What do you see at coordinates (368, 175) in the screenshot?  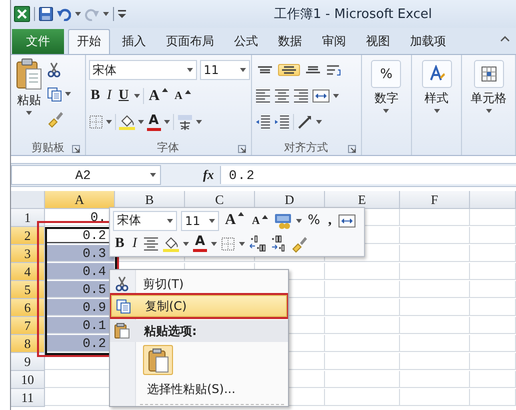 I see `formula-field: 0.2` at bounding box center [368, 175].